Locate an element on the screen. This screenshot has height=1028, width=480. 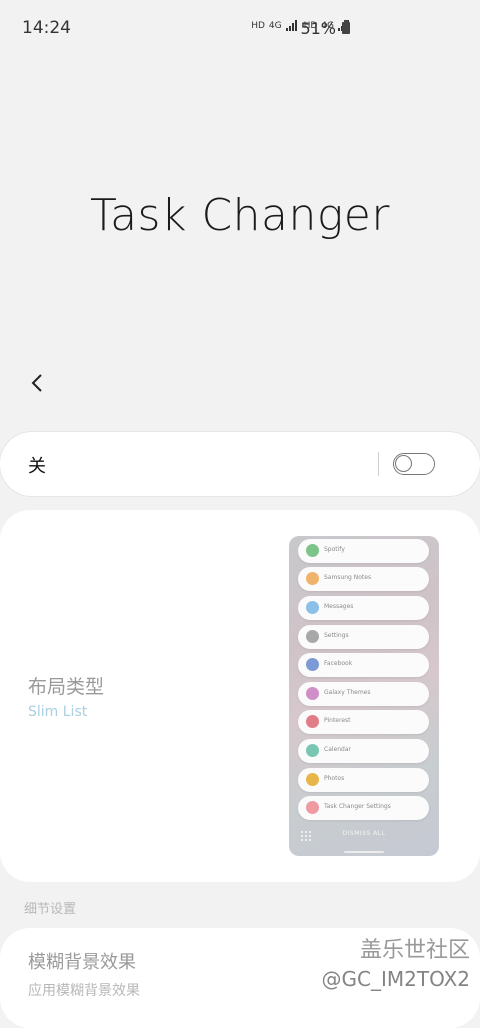
preview-item: Photos is located at coordinates (363, 780).